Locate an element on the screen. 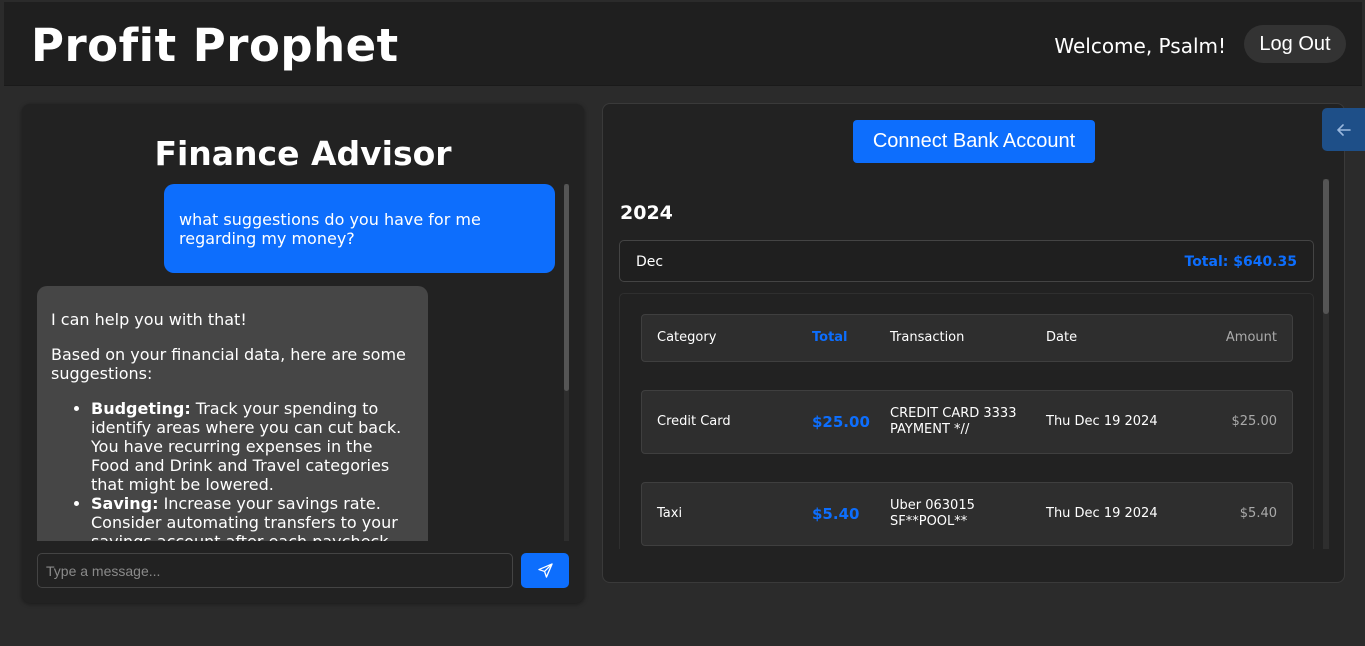  month-accordion-header: Dec Total: $640.35 is located at coordinates (966, 261).